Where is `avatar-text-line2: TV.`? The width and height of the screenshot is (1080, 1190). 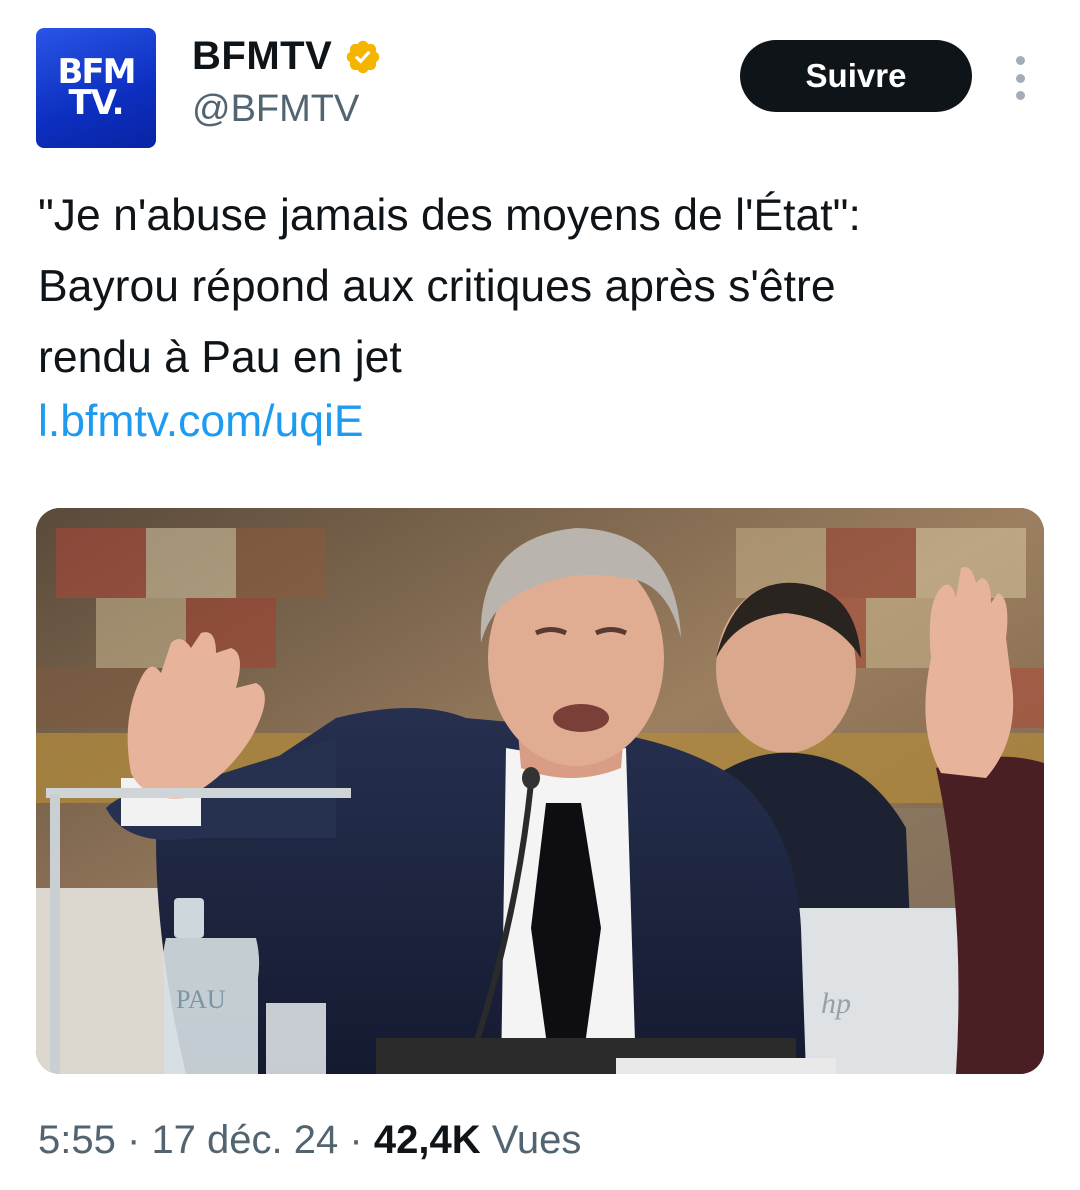
avatar-text-line2: TV. is located at coordinates (96, 103).